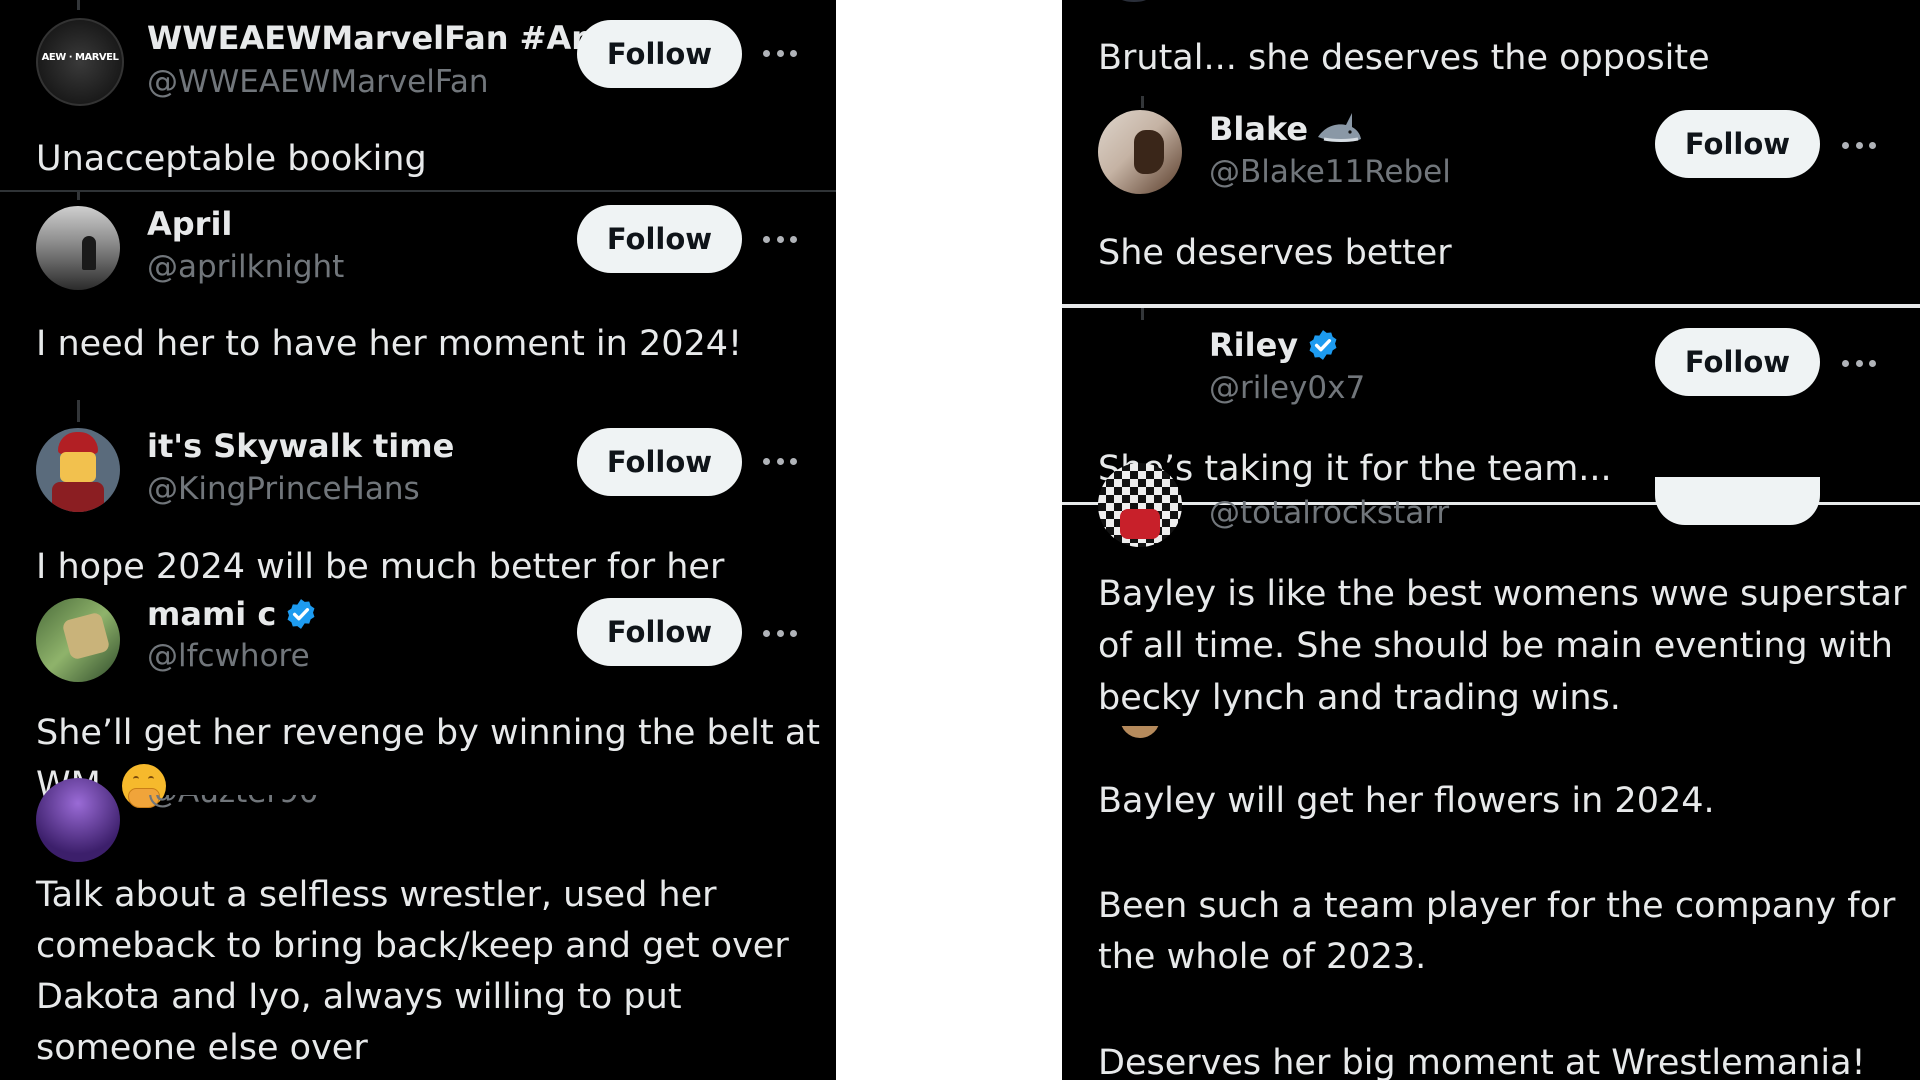  Describe the element at coordinates (283, 489) in the screenshot. I see `user-handle: @KingPrinceHans` at that location.